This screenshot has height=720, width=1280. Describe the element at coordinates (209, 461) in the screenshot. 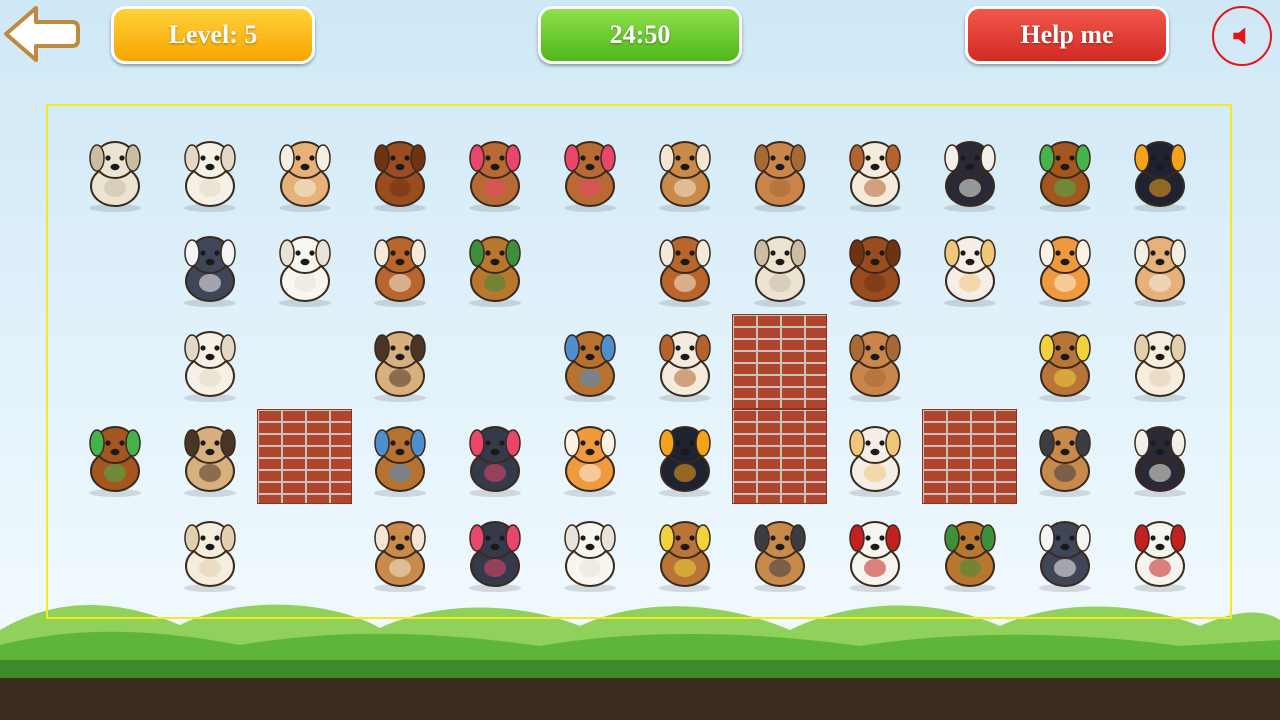

I see `pug-dog-icon` at that location.